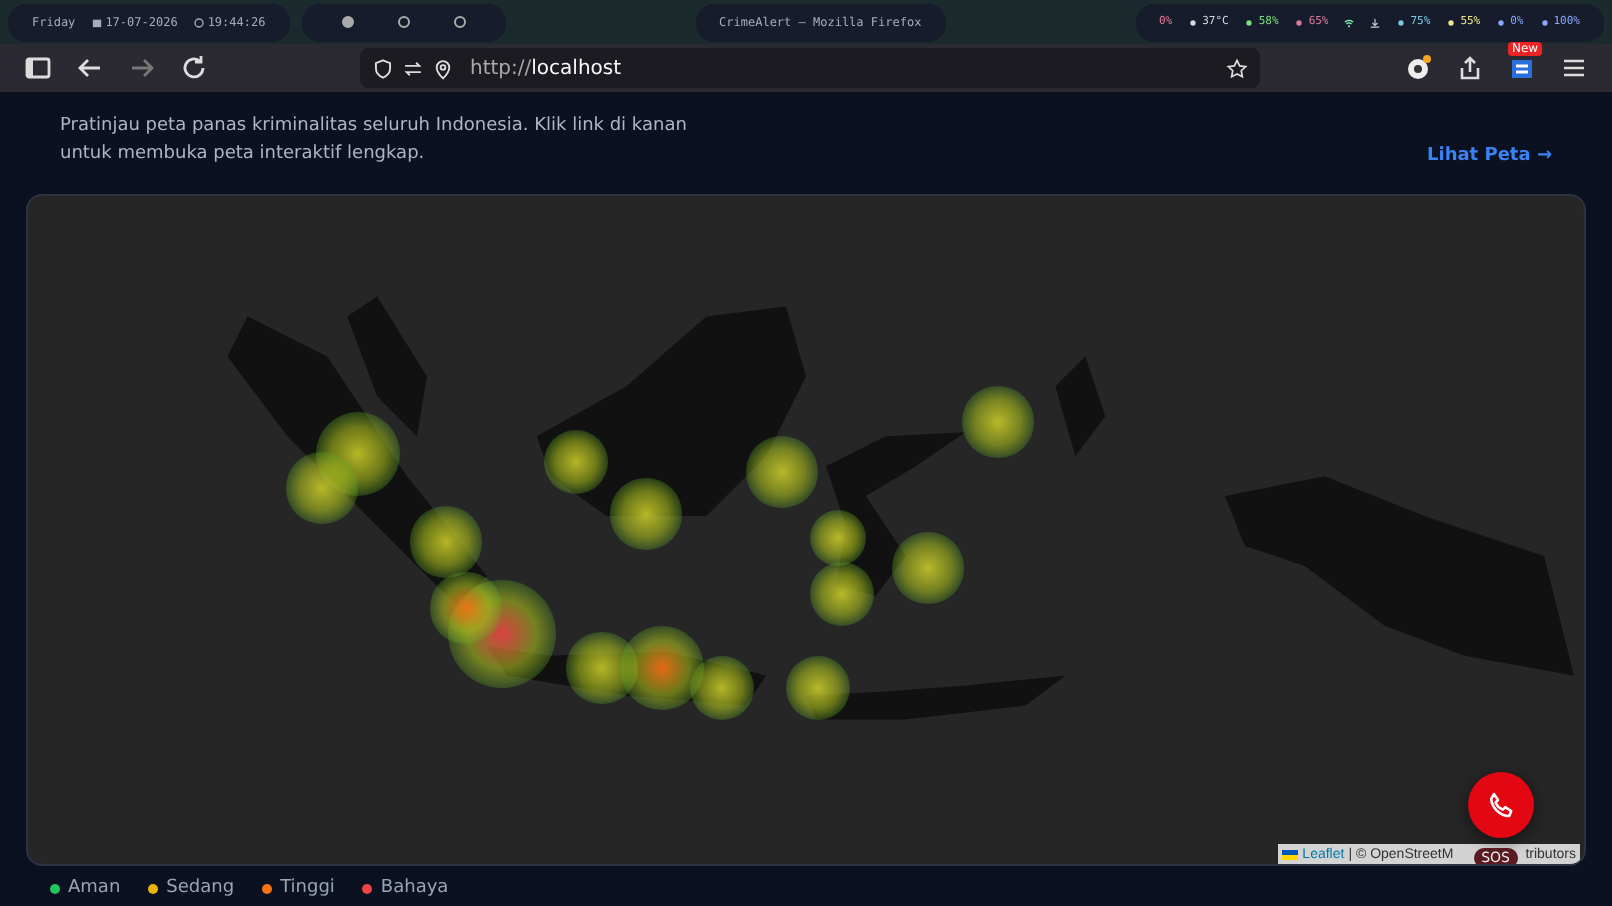  I want to click on calendar-icon, so click(96, 22).